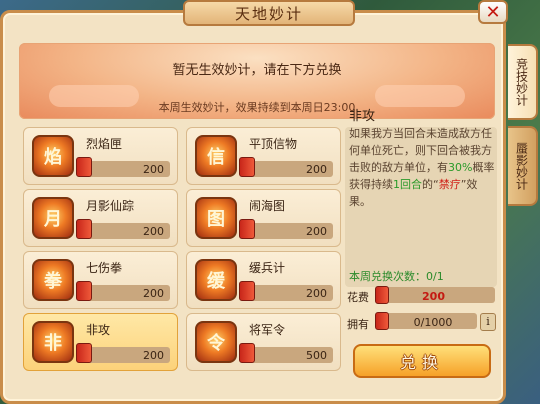 The image size is (540, 404). What do you see at coordinates (257, 70) in the screenshot?
I see `banner-main-text: 暂无生效妙计，请在下方兑换` at bounding box center [257, 70].